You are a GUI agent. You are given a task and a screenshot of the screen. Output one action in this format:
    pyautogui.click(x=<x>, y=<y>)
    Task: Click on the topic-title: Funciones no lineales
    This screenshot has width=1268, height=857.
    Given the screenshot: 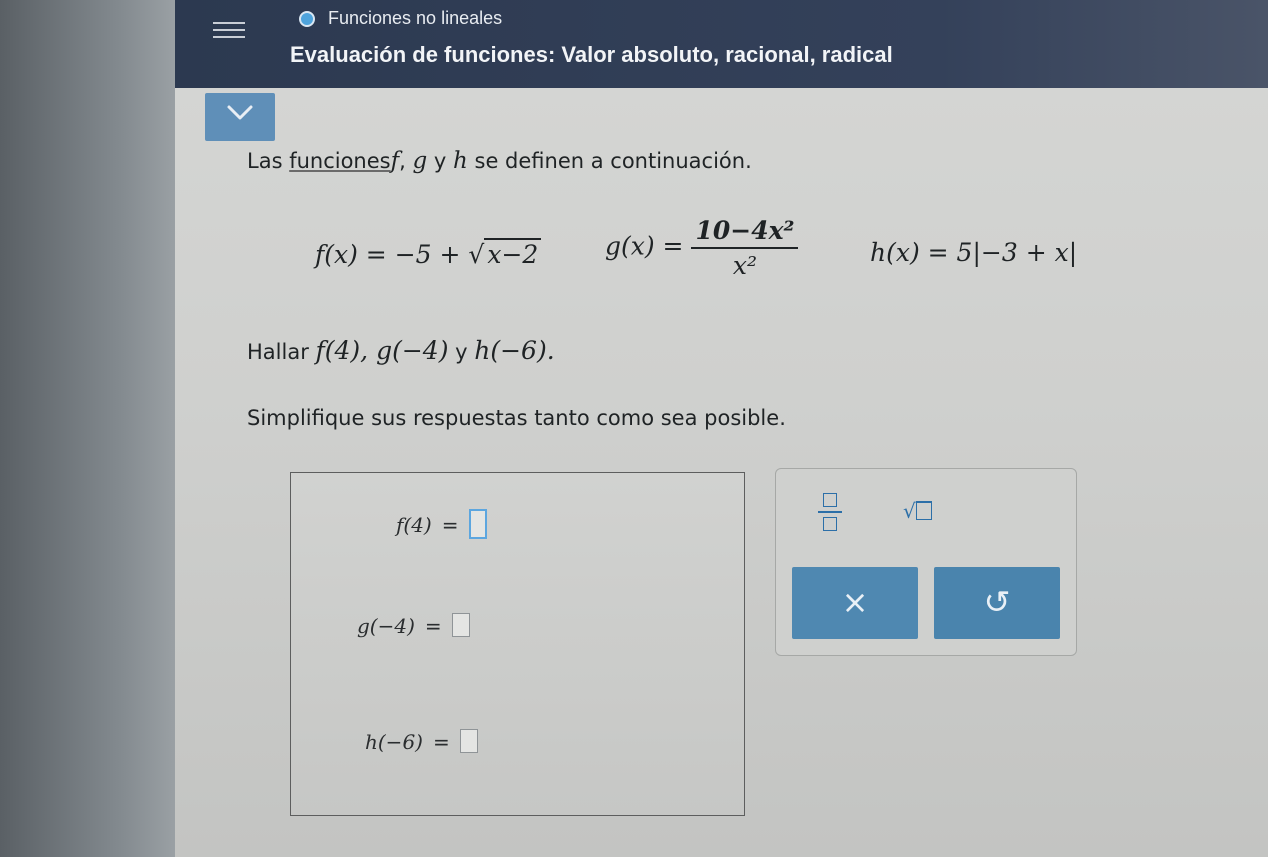 What is the action you would take?
    pyautogui.click(x=415, y=18)
    